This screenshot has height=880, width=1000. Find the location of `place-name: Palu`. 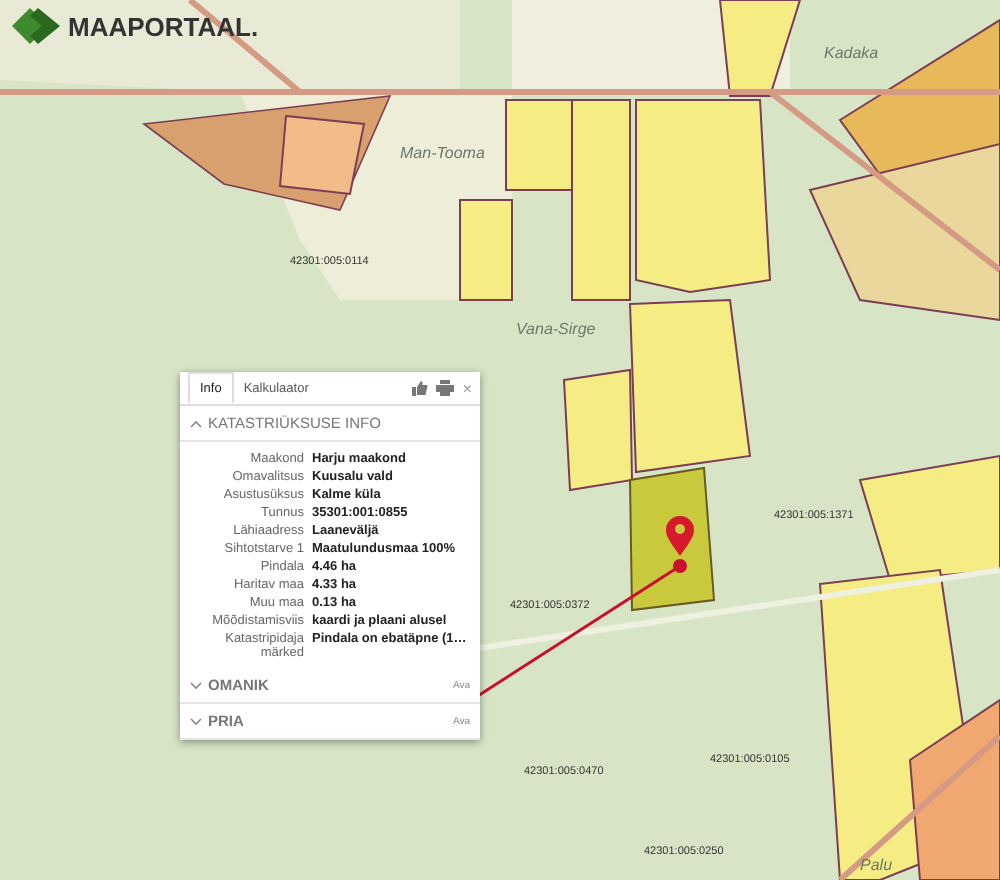

place-name: Palu is located at coordinates (876, 865).